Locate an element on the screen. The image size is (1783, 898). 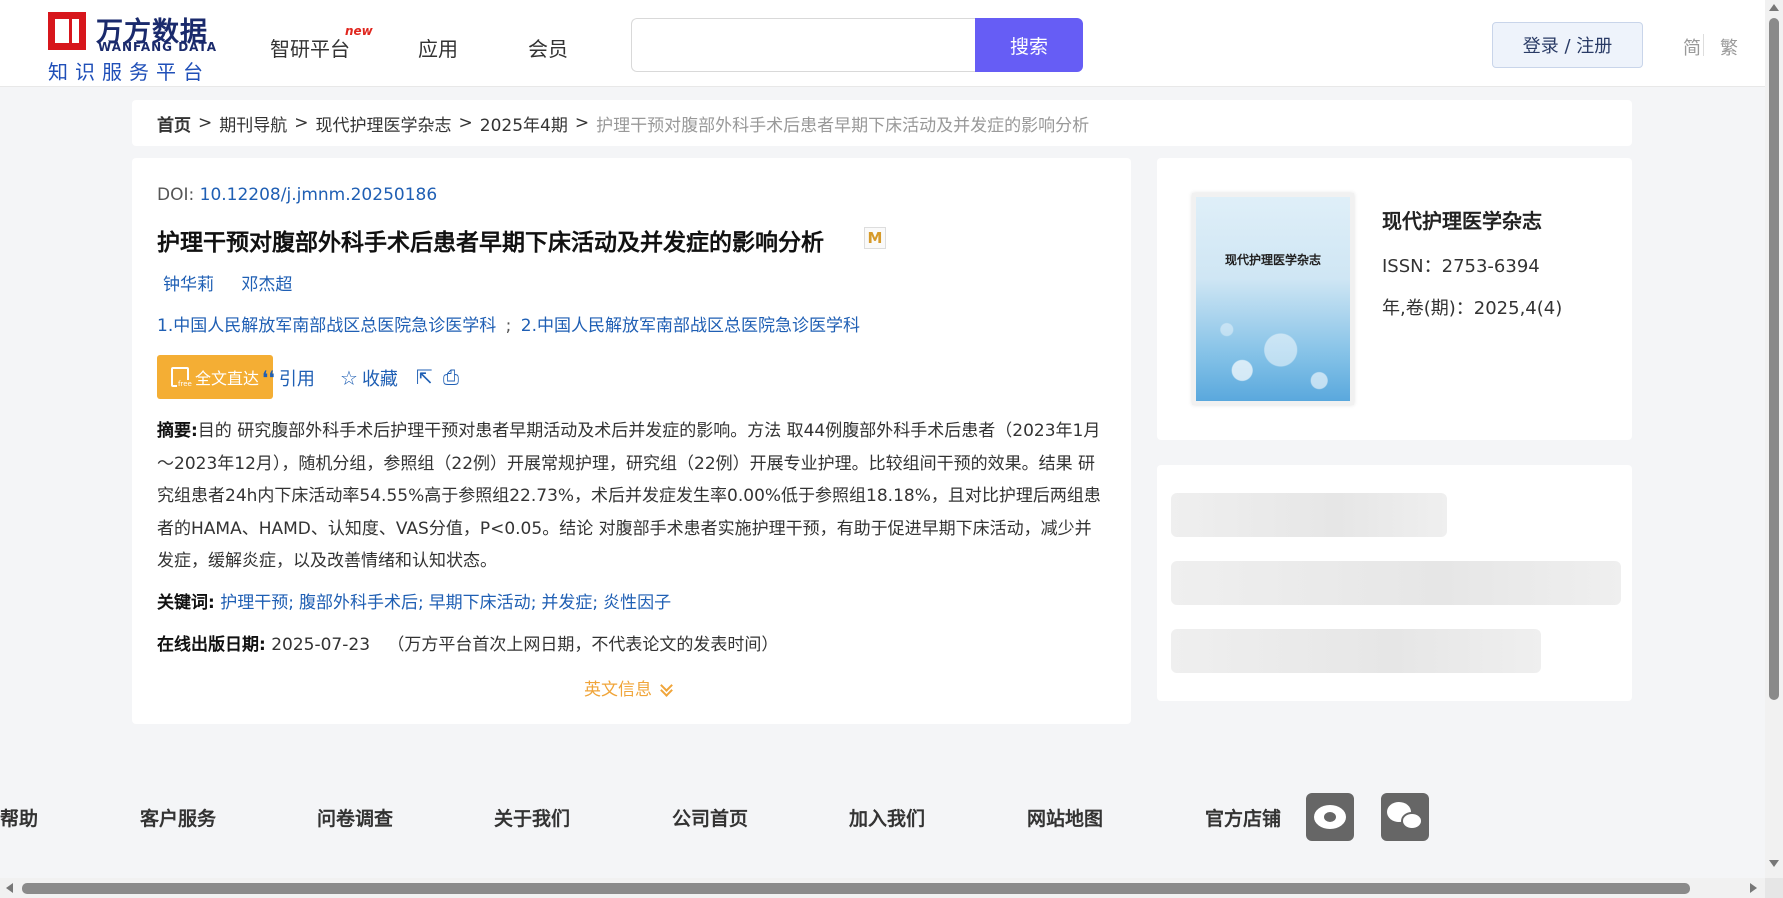
doi-link: 10.12208/j.jmnm.20250186 is located at coordinates (319, 195).